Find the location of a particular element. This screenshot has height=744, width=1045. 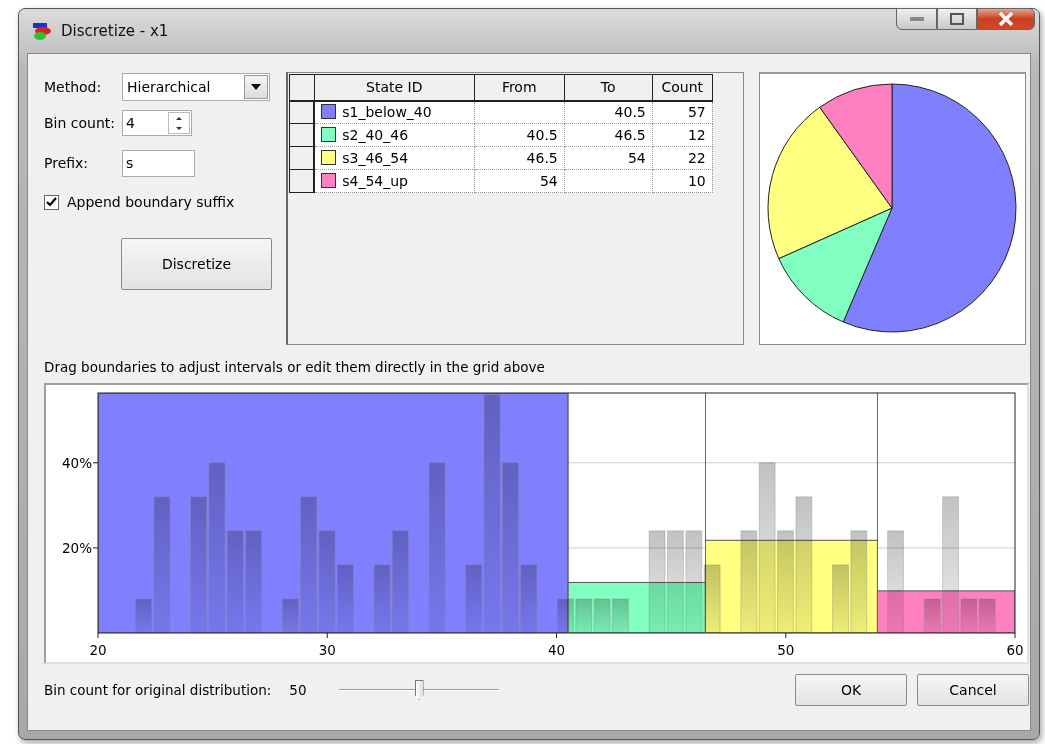

maximize-icon is located at coordinates (957, 19).